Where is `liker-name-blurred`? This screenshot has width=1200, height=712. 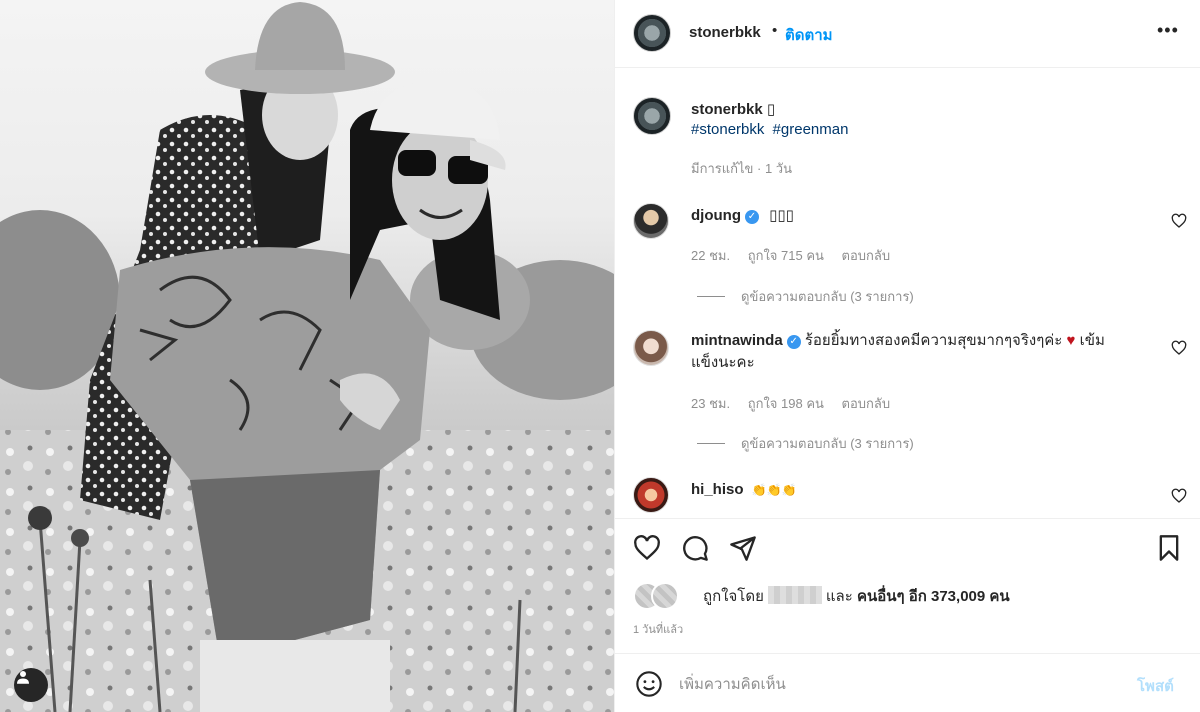 liker-name-blurred is located at coordinates (794, 595).